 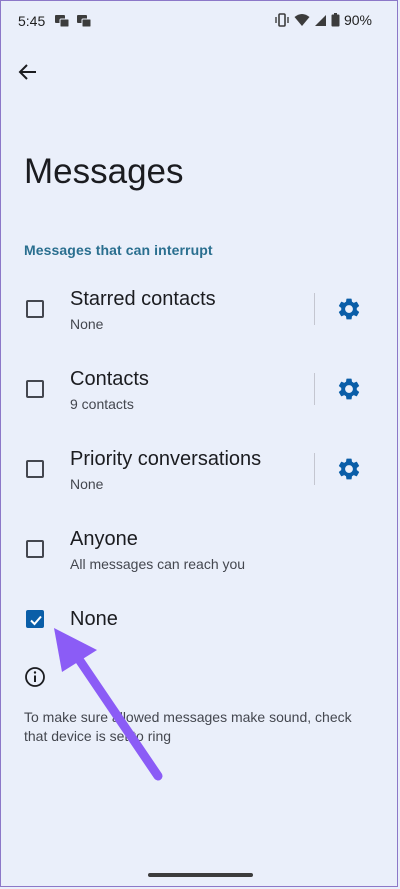 I want to click on option-title: None, so click(x=94, y=619).